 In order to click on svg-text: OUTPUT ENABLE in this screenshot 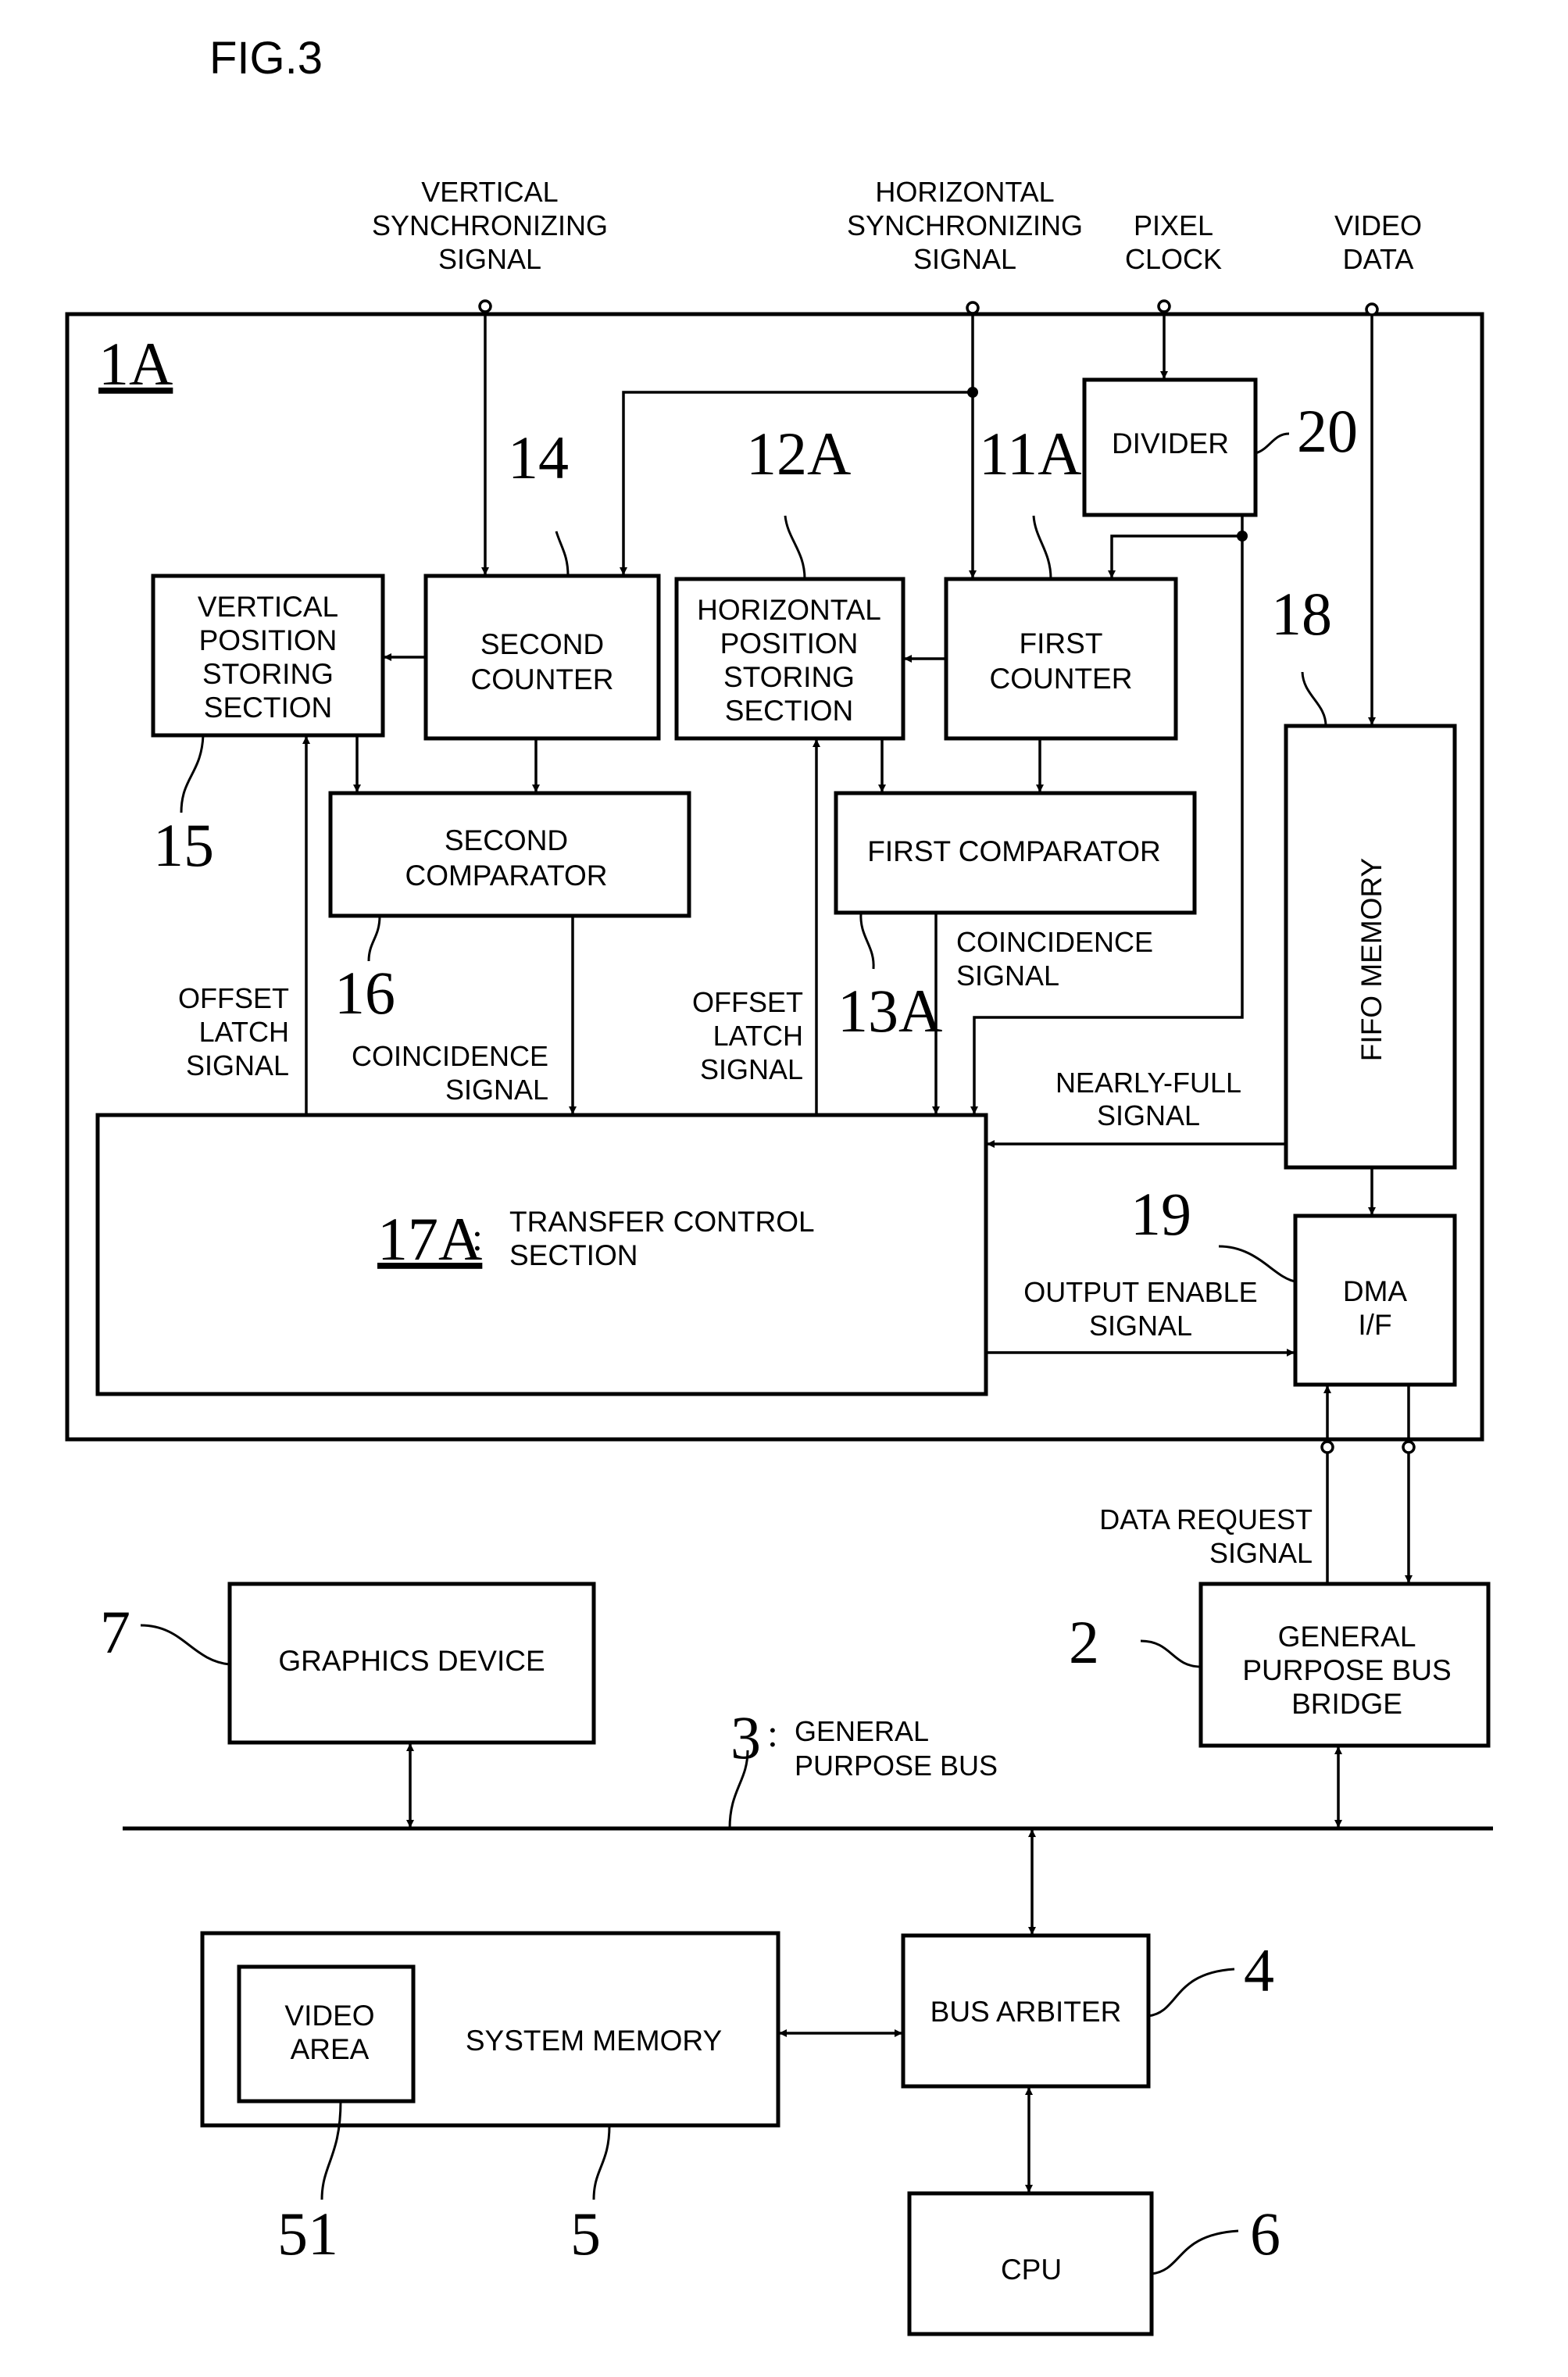, I will do `click(1140, 1292)`.